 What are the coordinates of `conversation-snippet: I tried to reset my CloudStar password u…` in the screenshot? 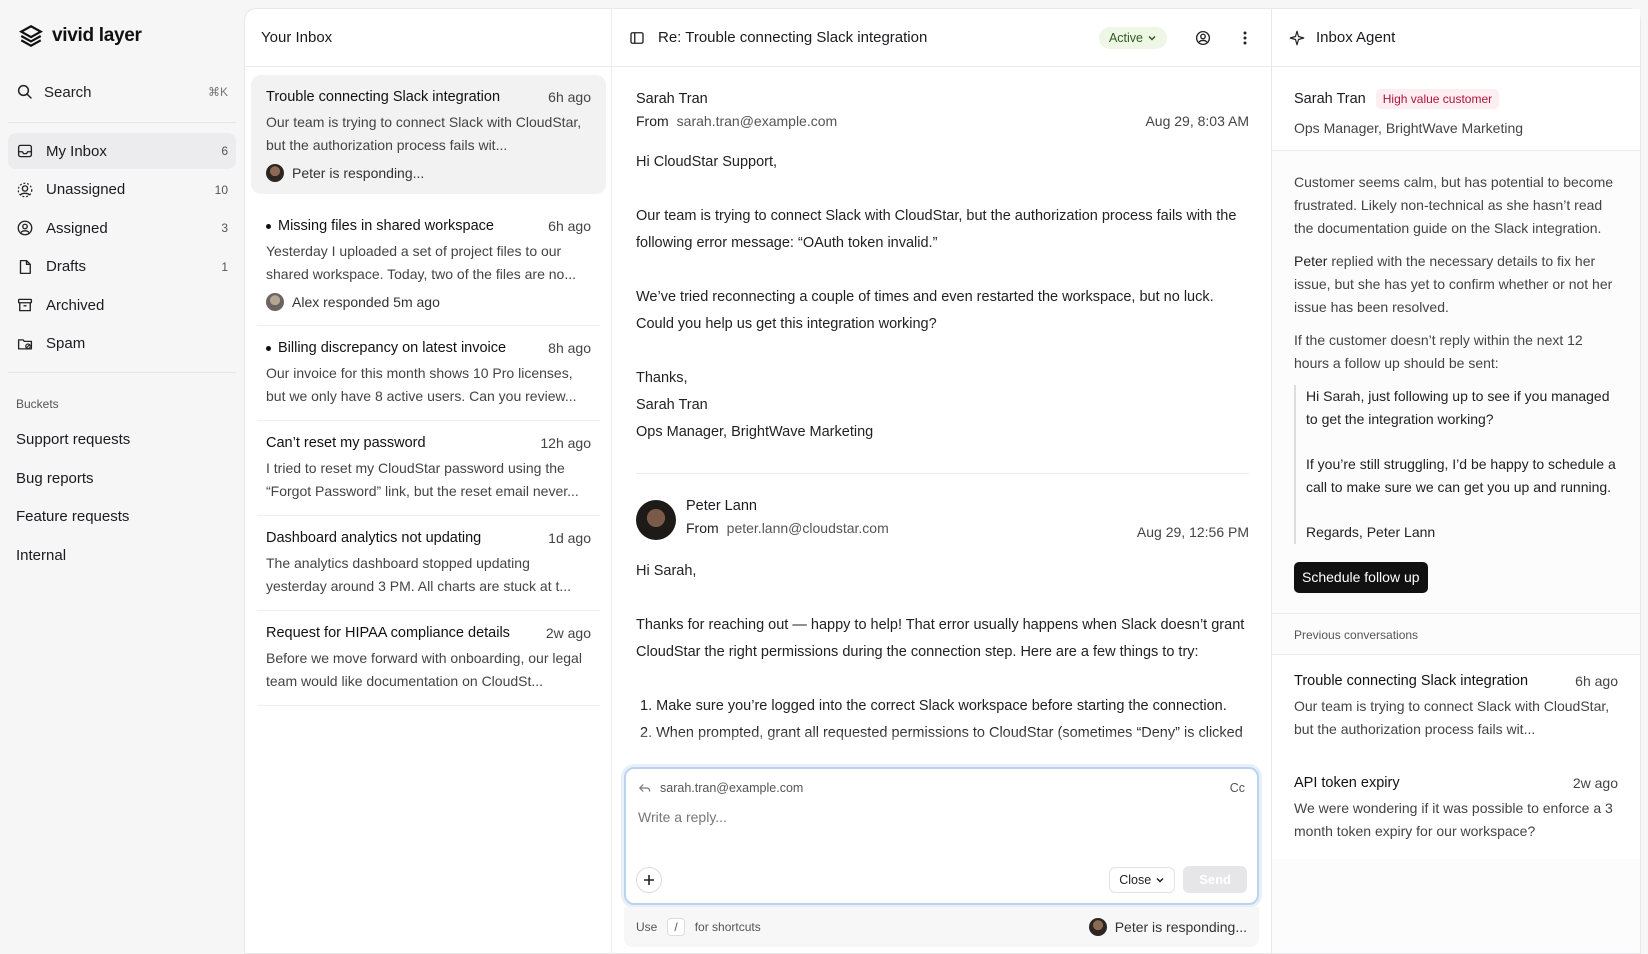 It's located at (422, 479).